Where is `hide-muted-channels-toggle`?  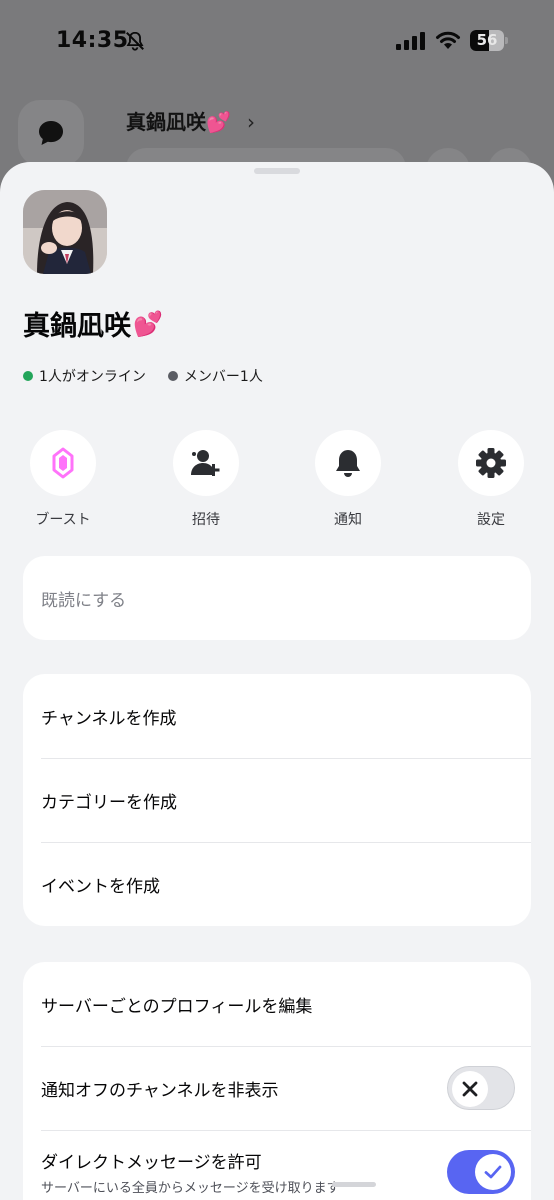
hide-muted-channels-toggle is located at coordinates (481, 1088).